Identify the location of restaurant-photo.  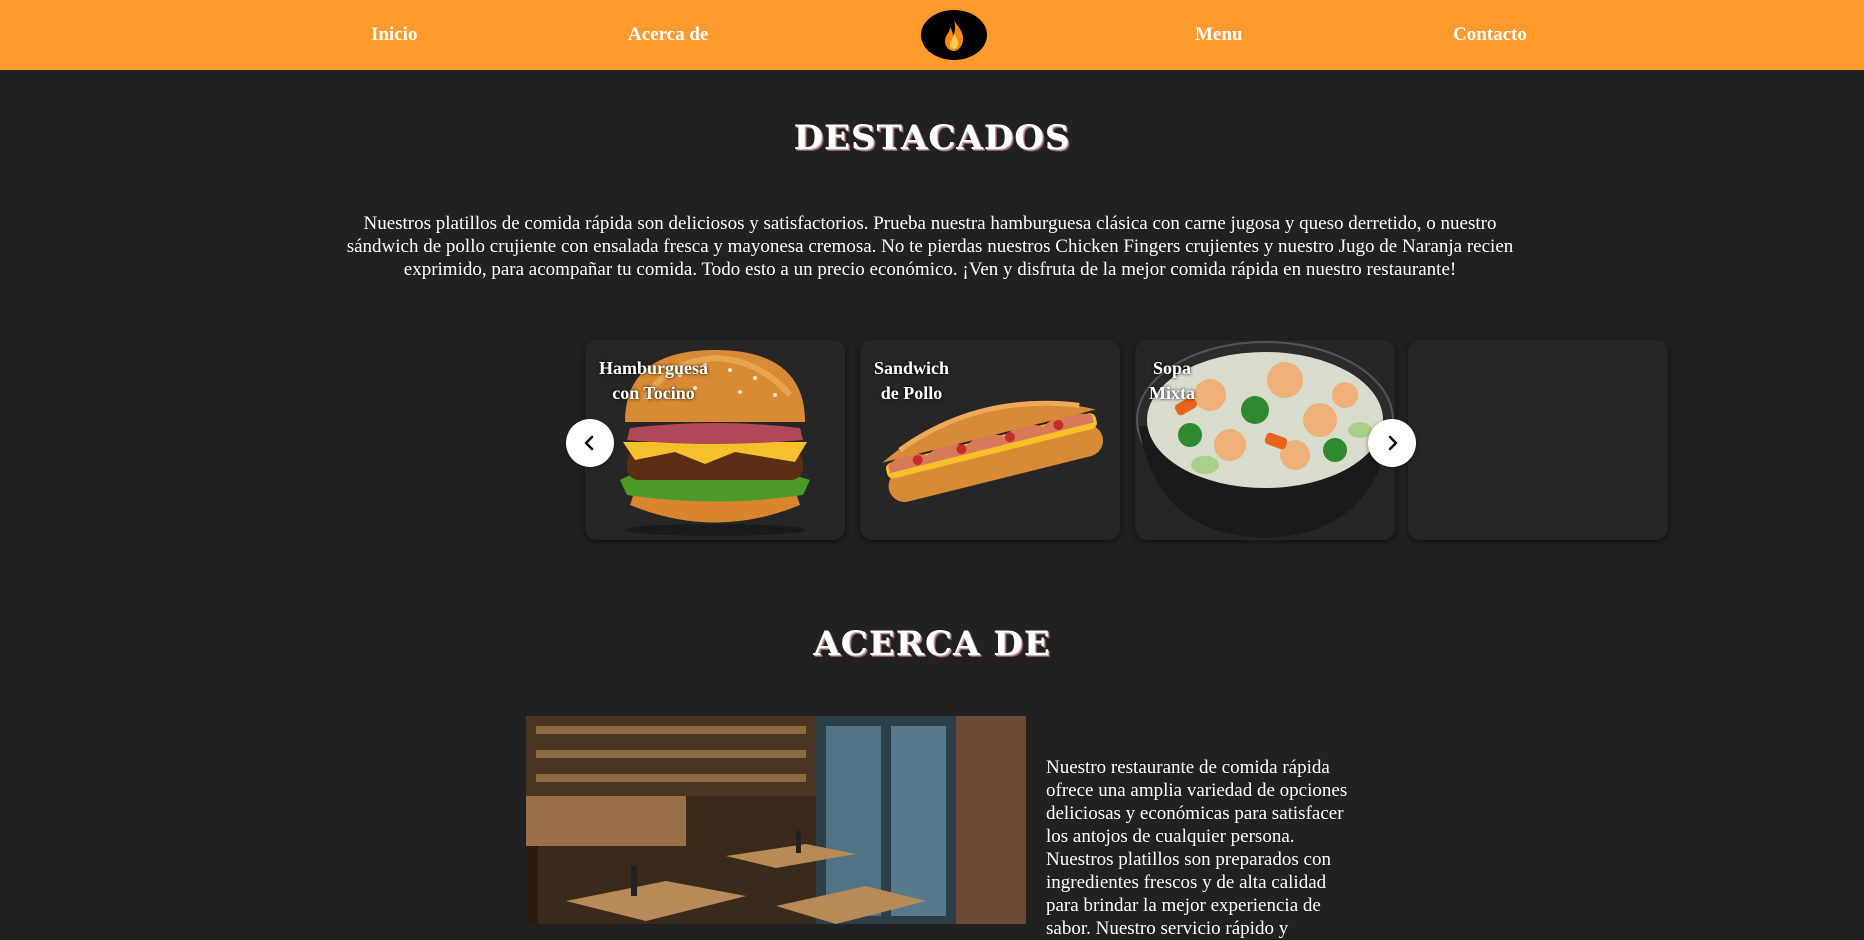
(776, 820).